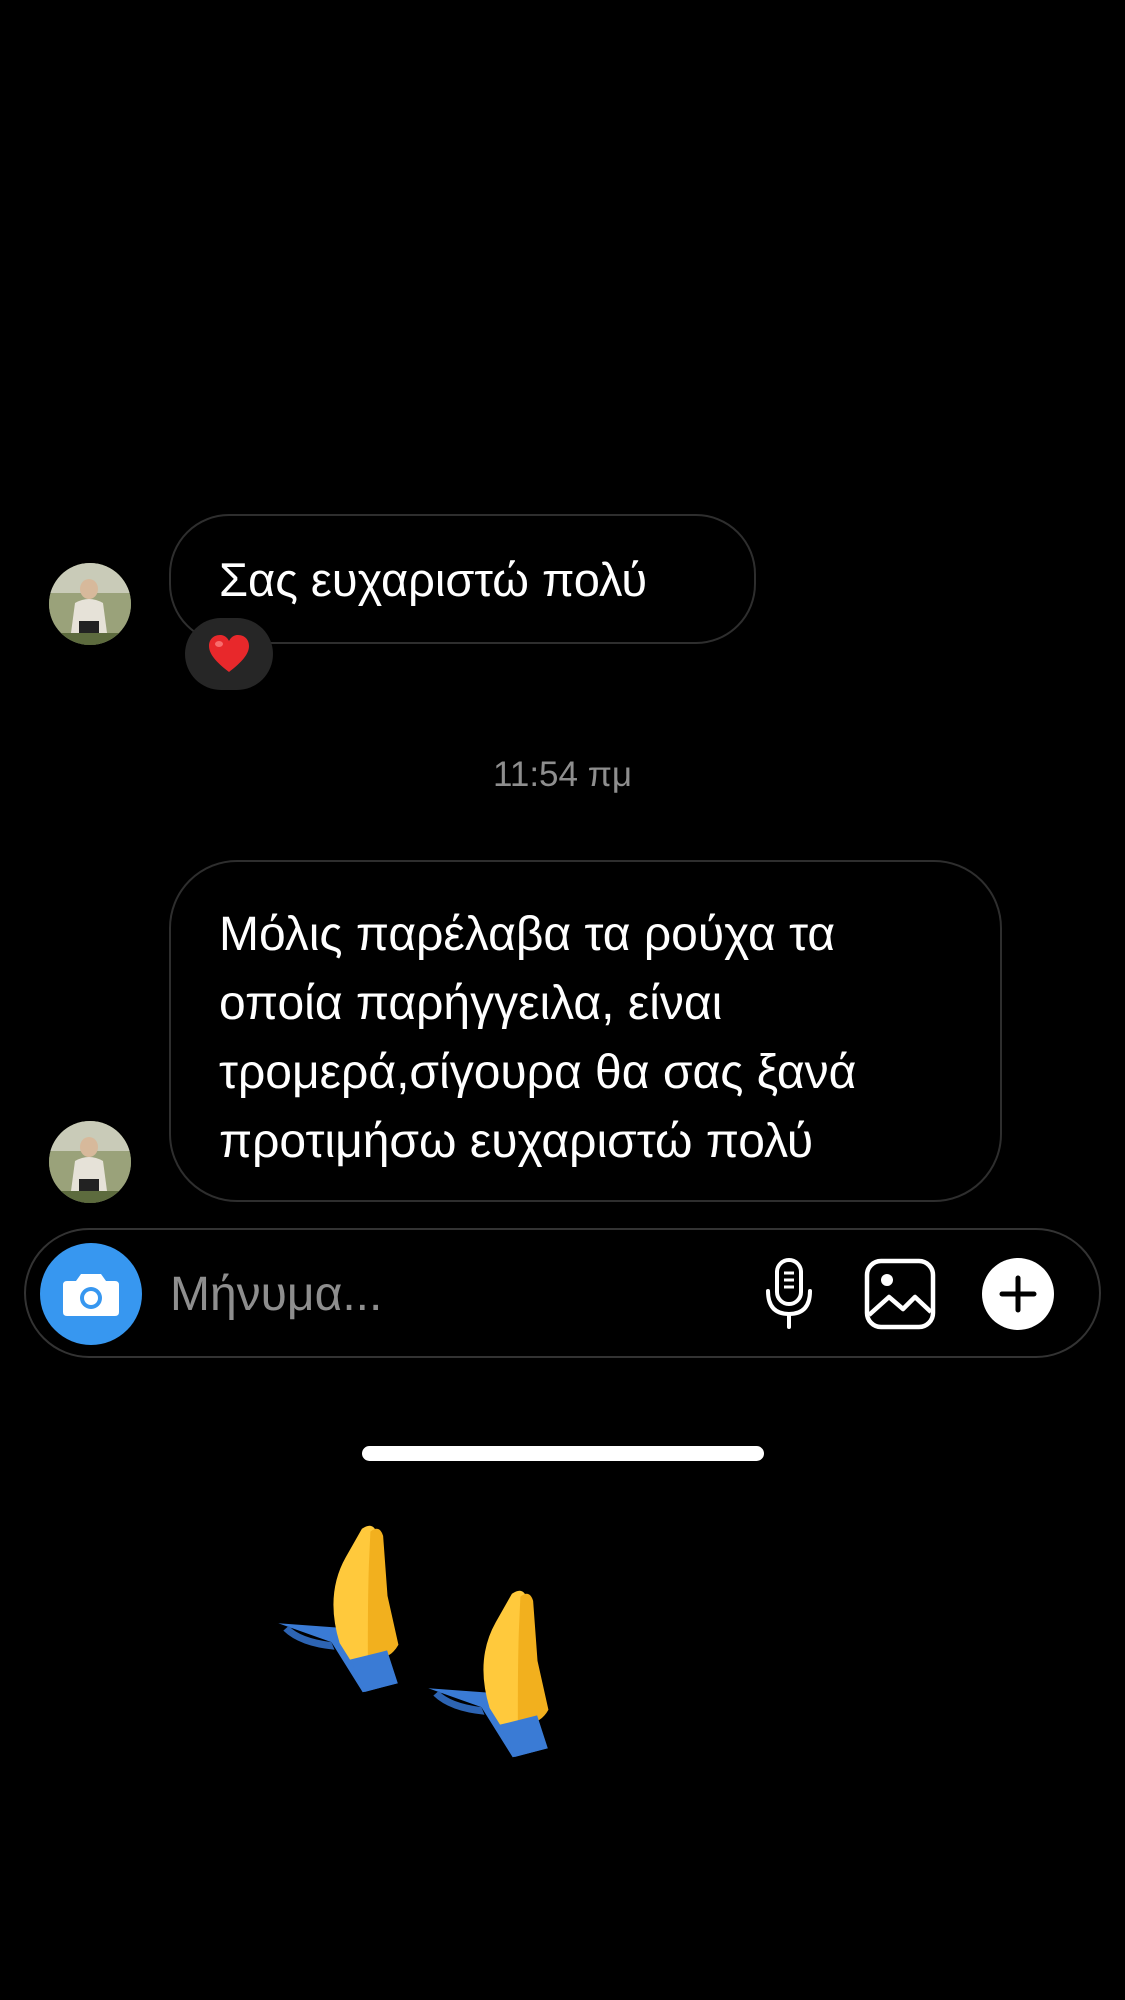  I want to click on microphone-icon, so click(789, 1293).